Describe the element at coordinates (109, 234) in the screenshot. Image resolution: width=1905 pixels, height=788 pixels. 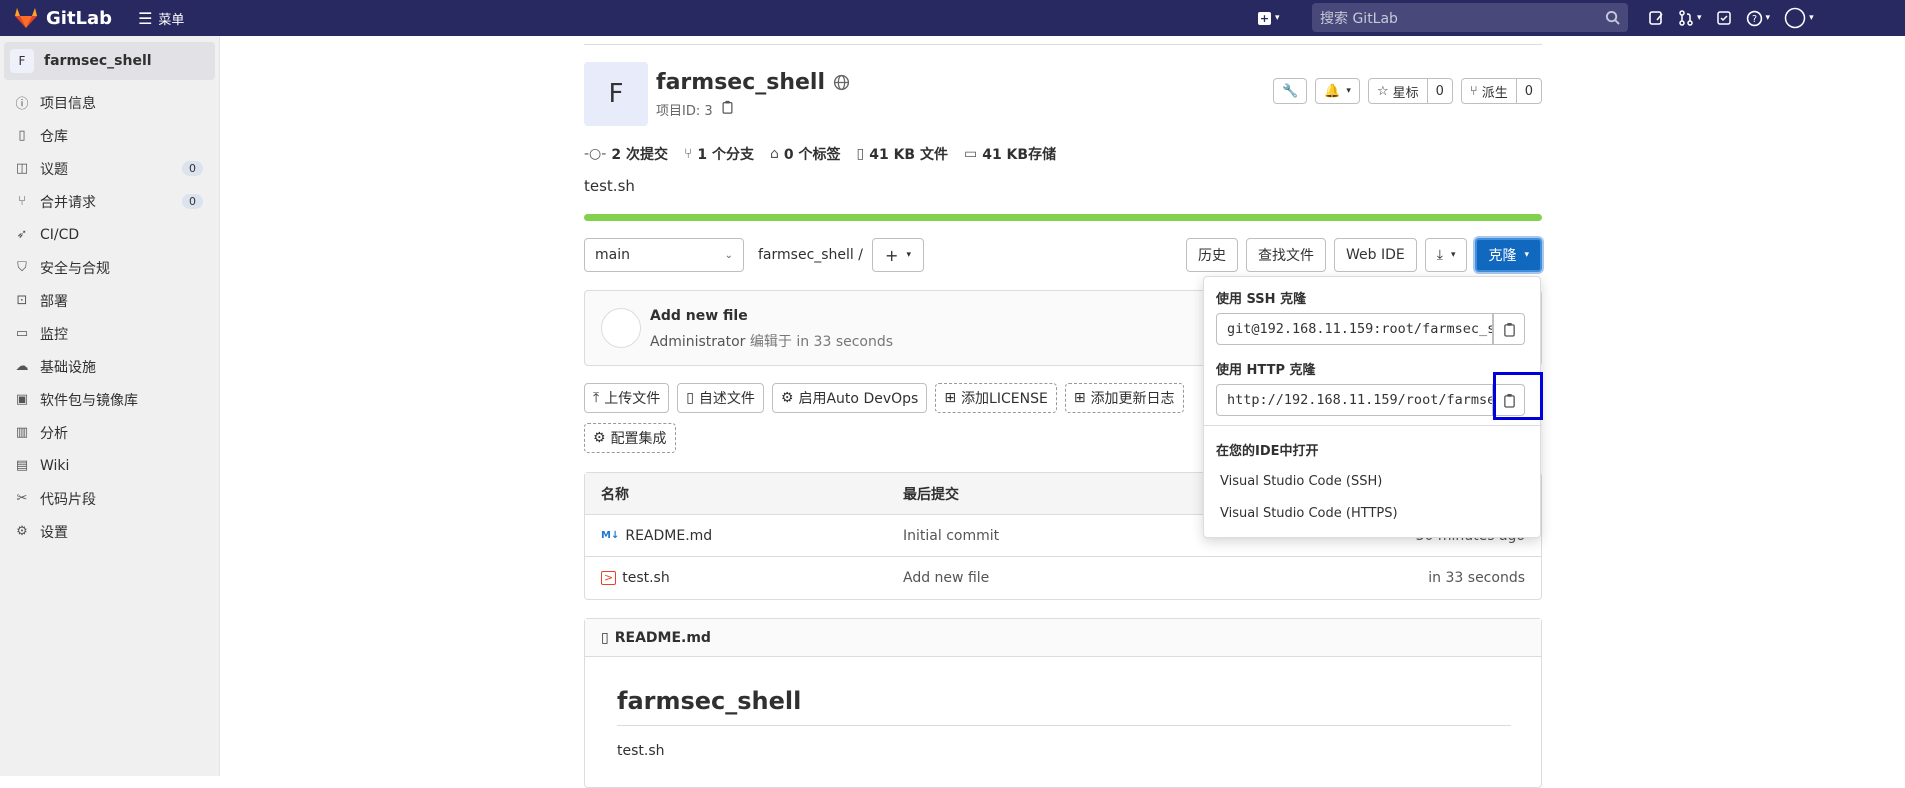
I see `sidebar-item: ➶ CI/CD` at that location.